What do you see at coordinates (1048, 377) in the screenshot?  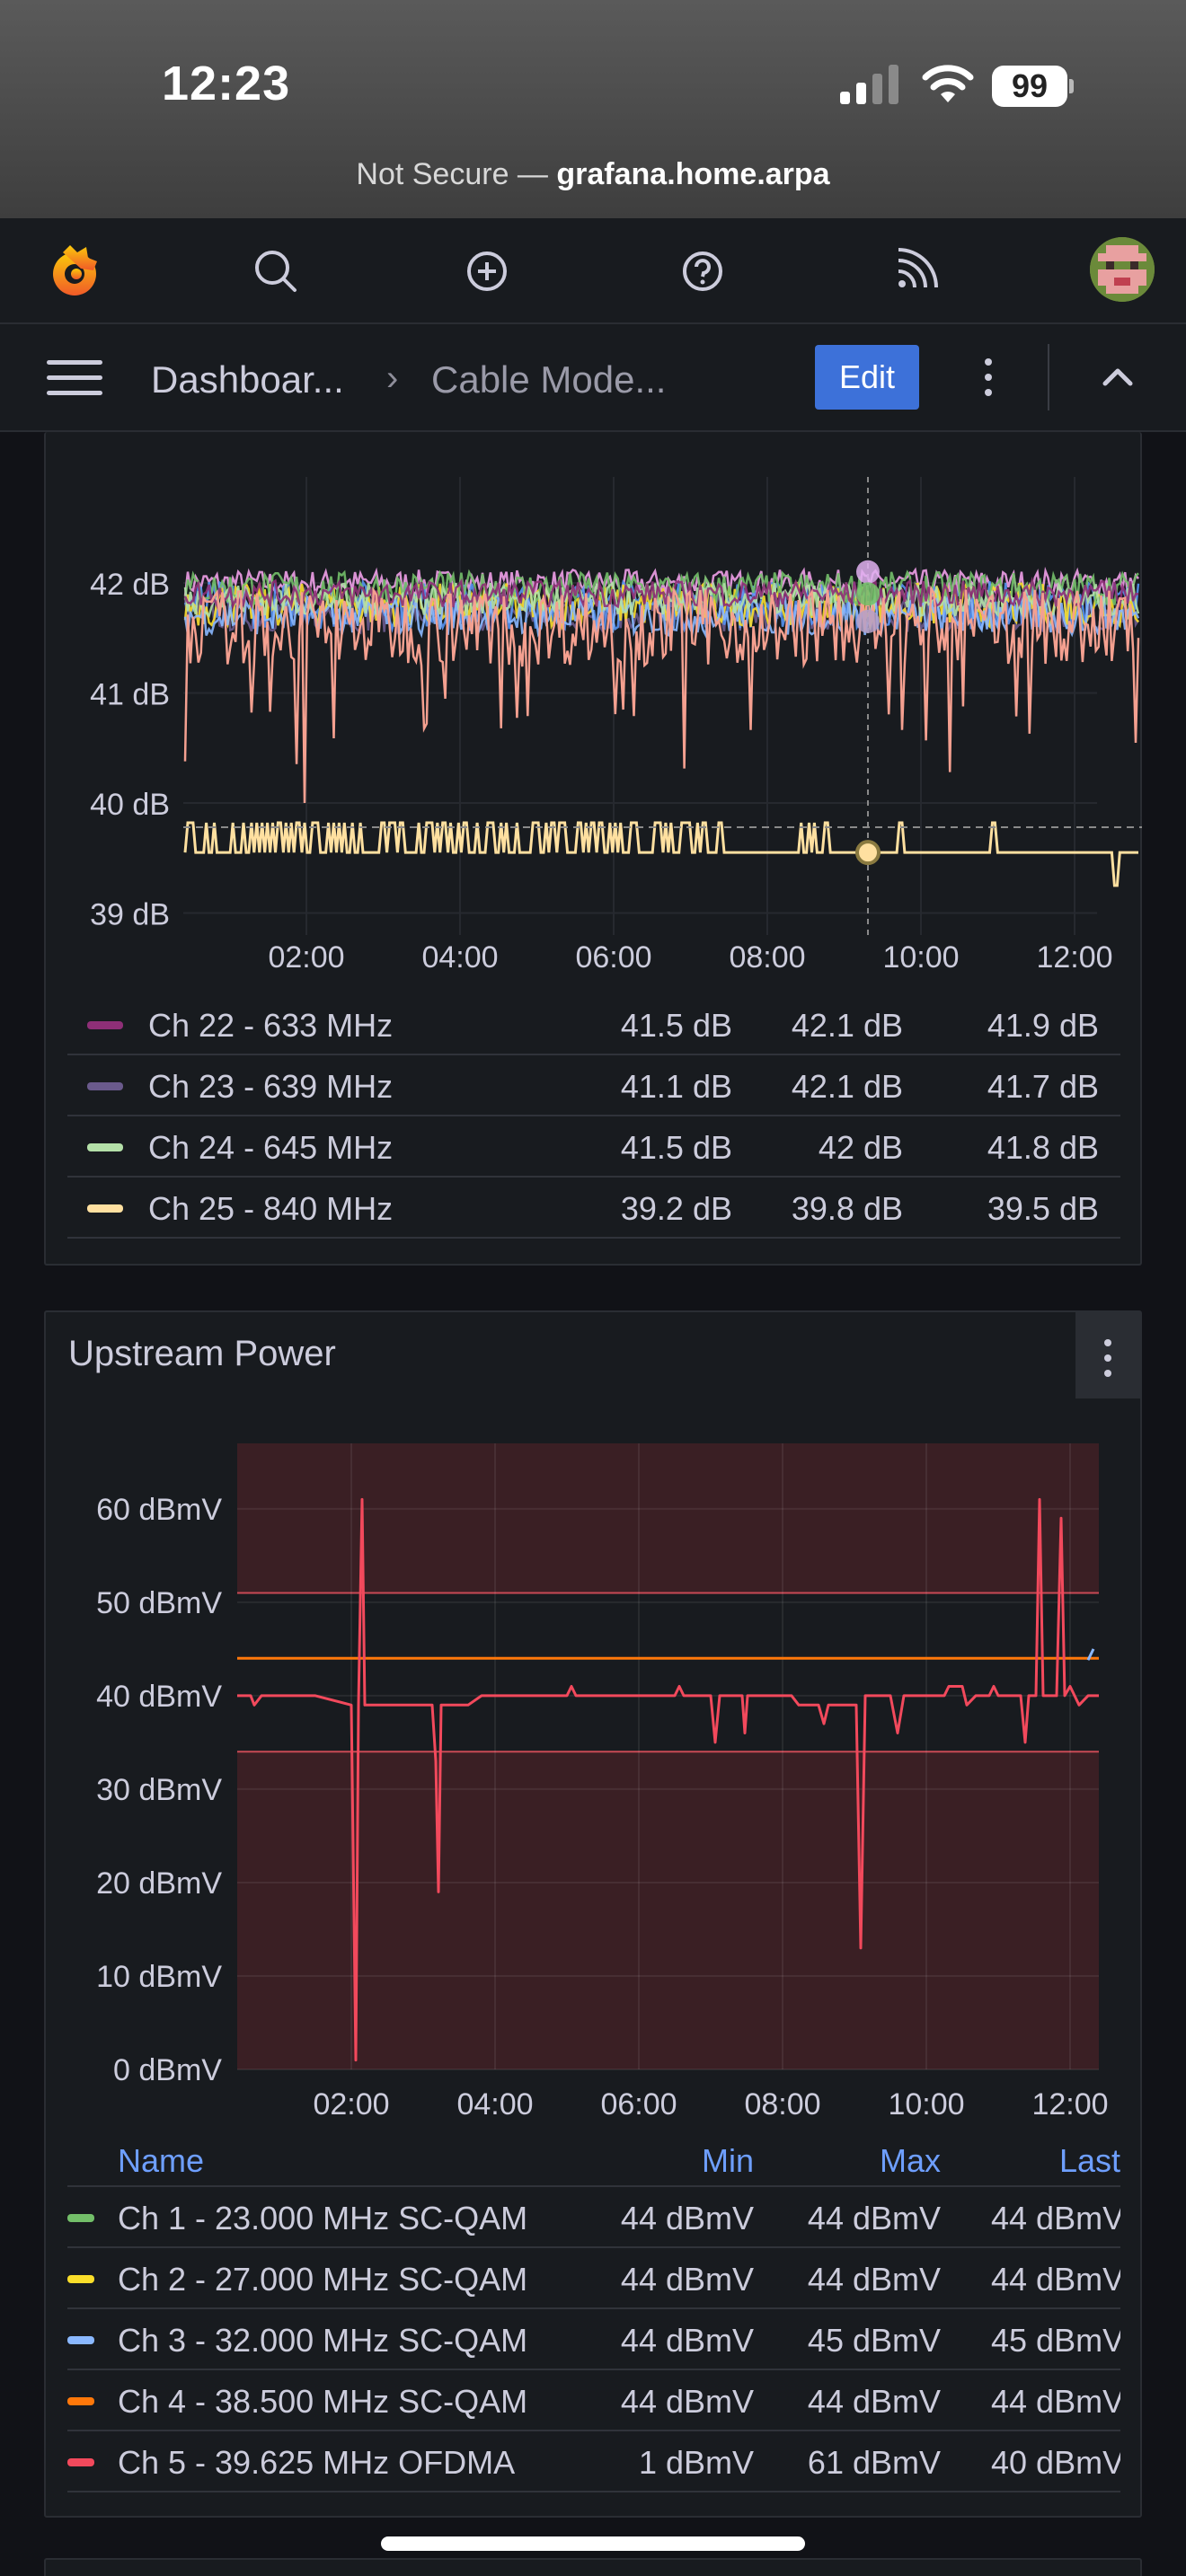 I see `divider` at bounding box center [1048, 377].